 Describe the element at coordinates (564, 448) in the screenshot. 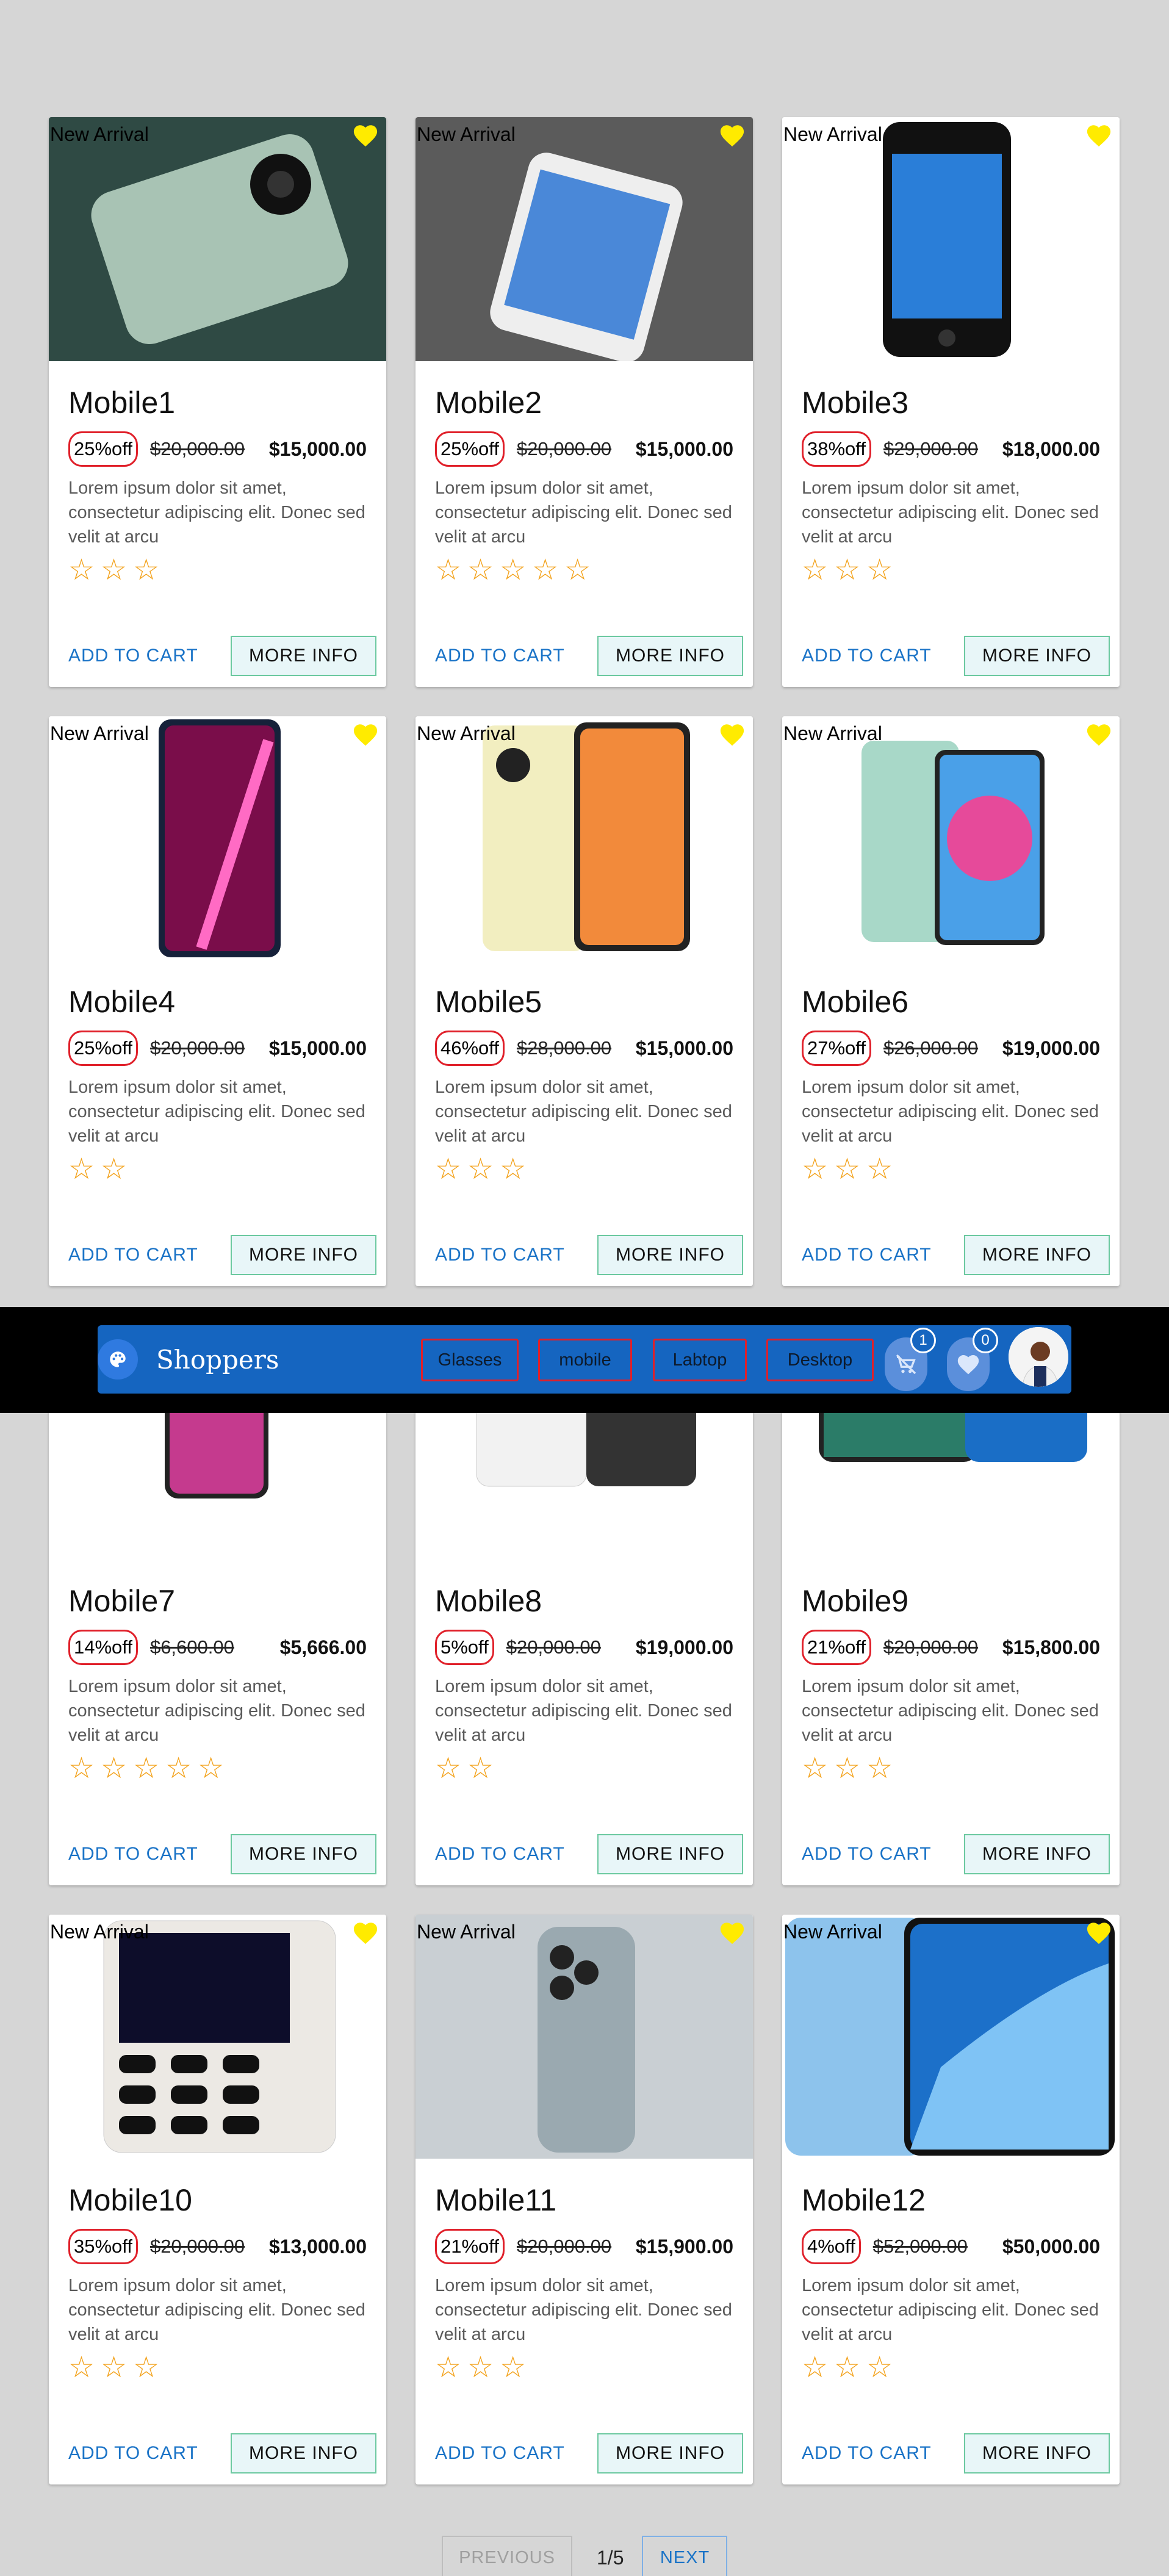

I see `original-price: $20,000.00` at that location.